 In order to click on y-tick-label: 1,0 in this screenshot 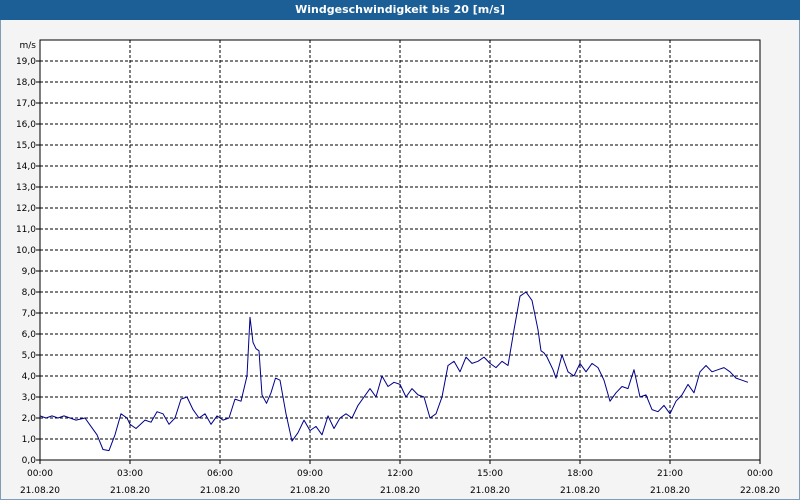, I will do `click(29, 440)`.